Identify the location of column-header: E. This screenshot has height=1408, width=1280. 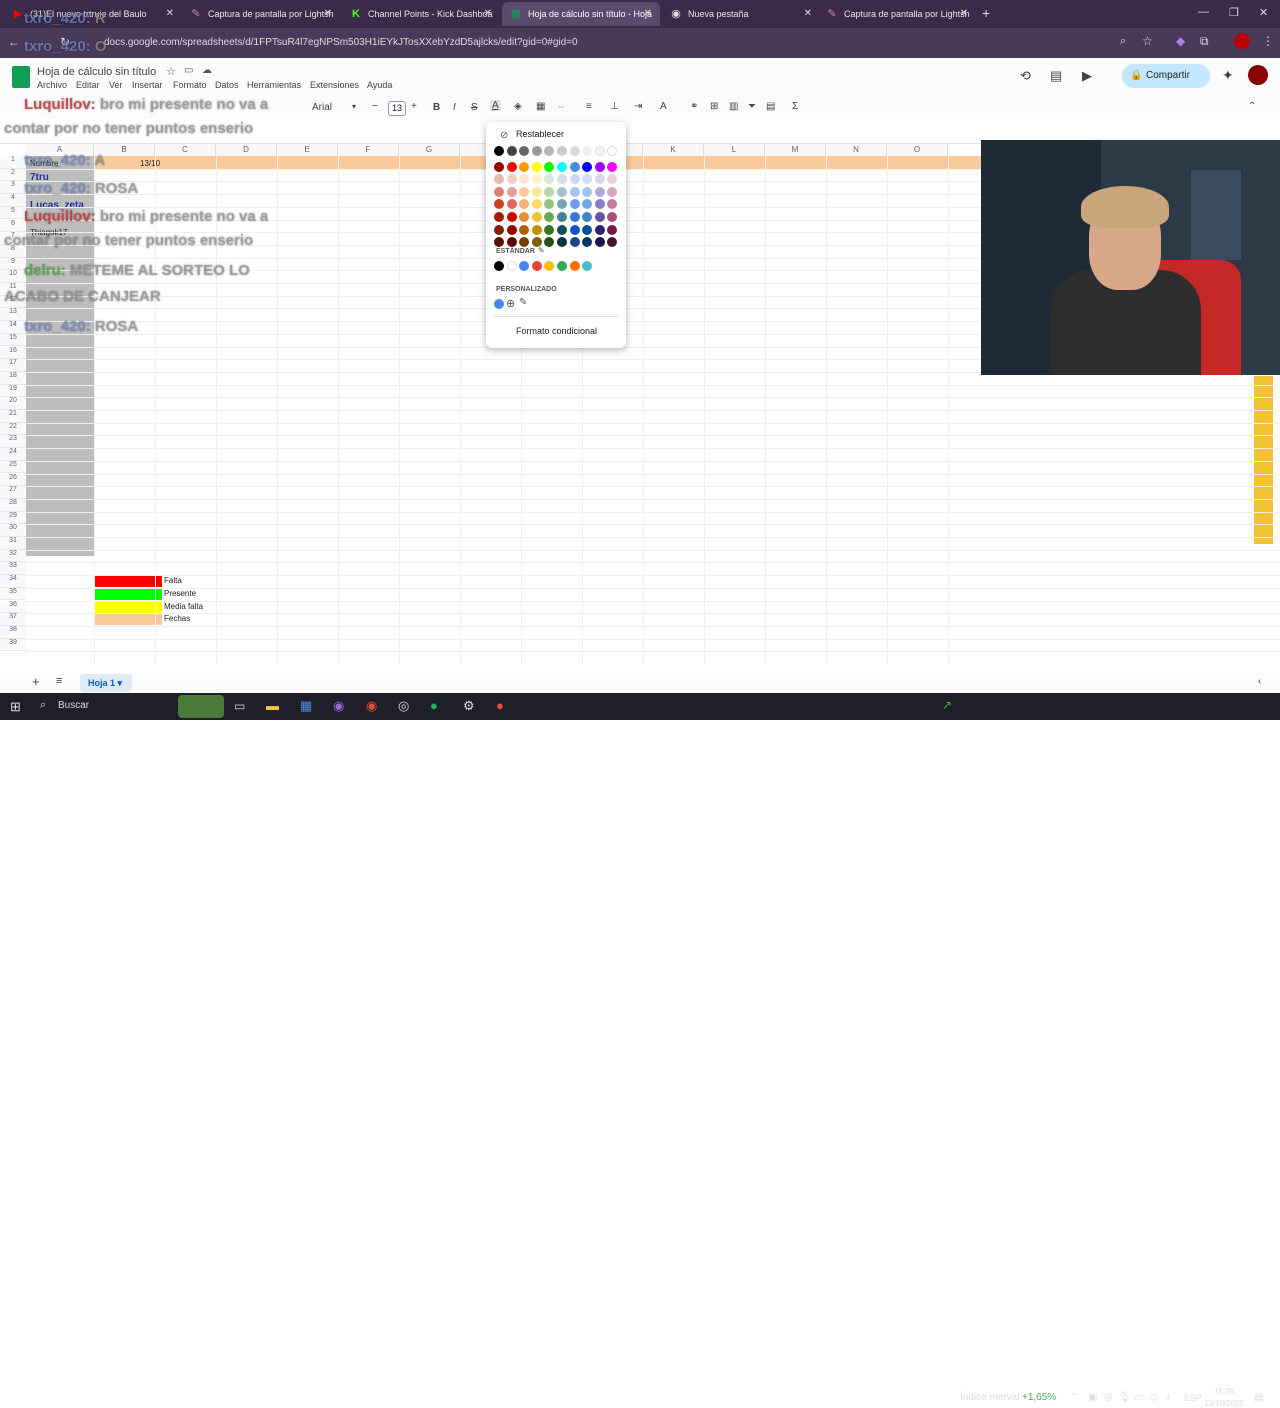
(307, 150).